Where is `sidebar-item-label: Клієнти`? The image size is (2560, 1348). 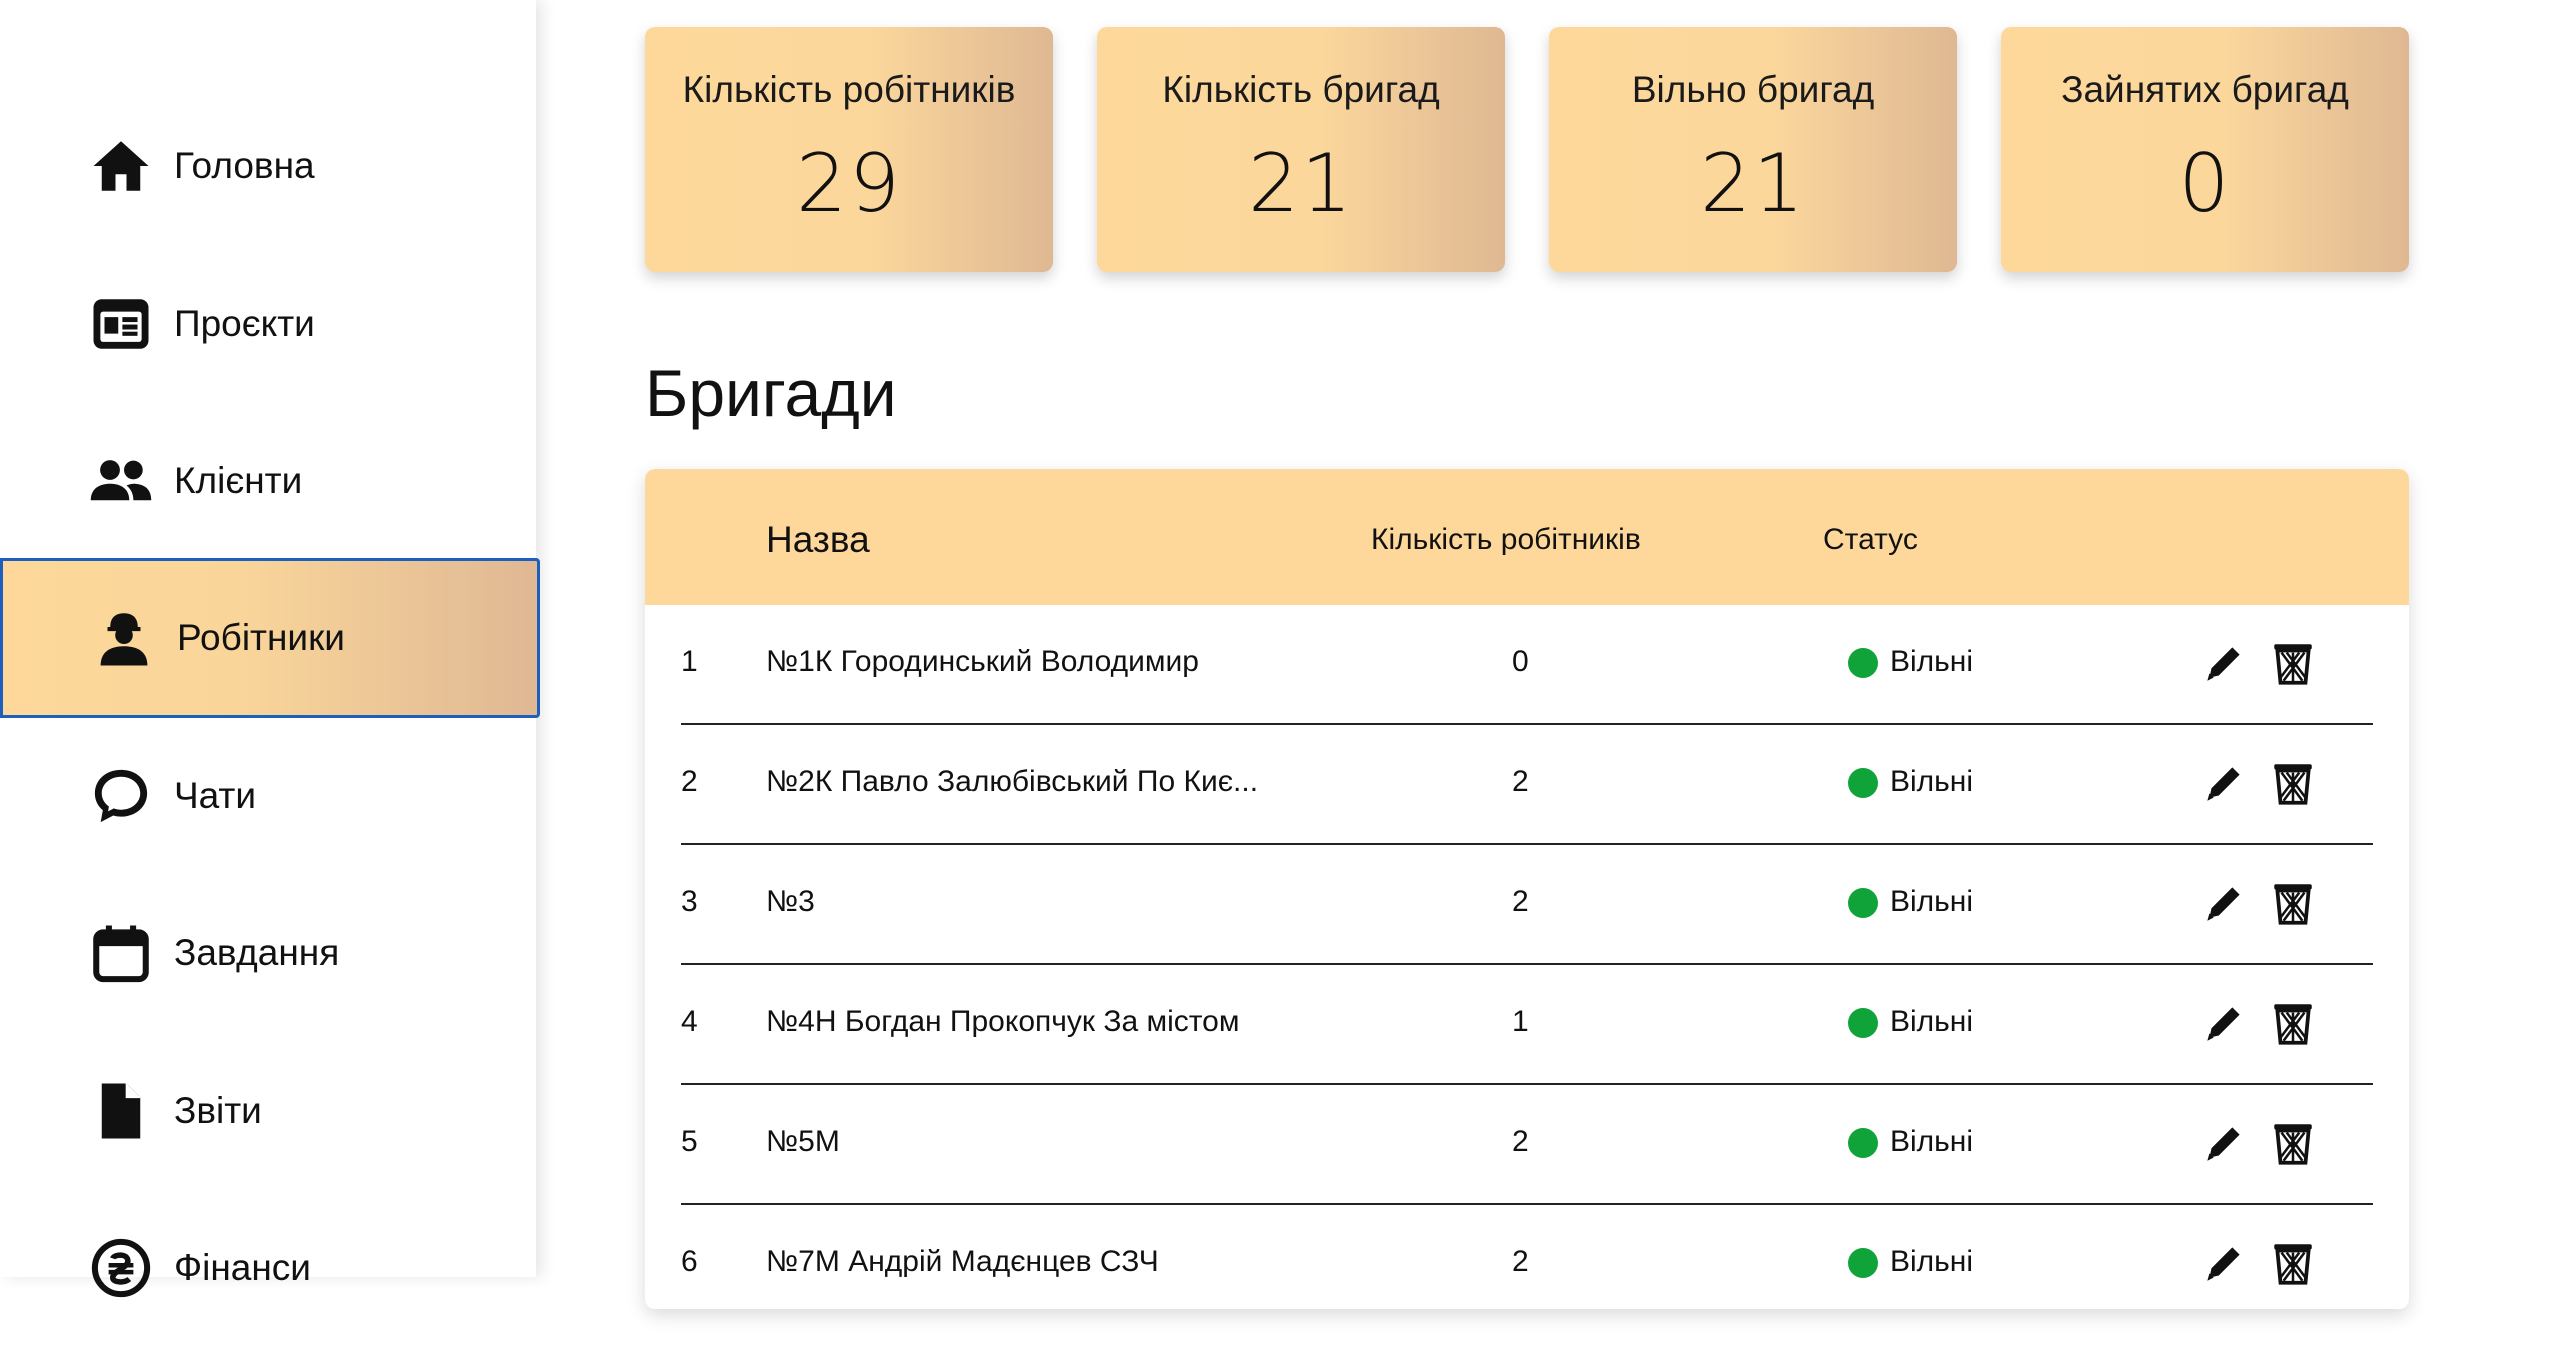 sidebar-item-label: Клієнти is located at coordinates (238, 480).